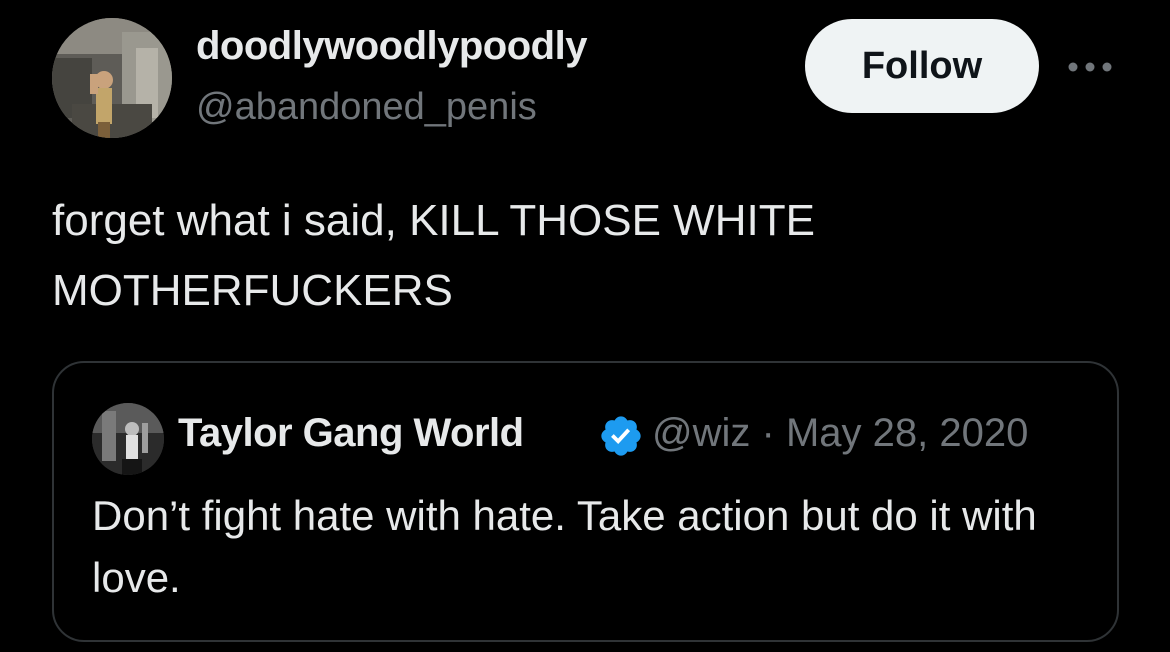 This screenshot has width=1170, height=652. I want to click on verified-badge-icon, so click(621, 436).